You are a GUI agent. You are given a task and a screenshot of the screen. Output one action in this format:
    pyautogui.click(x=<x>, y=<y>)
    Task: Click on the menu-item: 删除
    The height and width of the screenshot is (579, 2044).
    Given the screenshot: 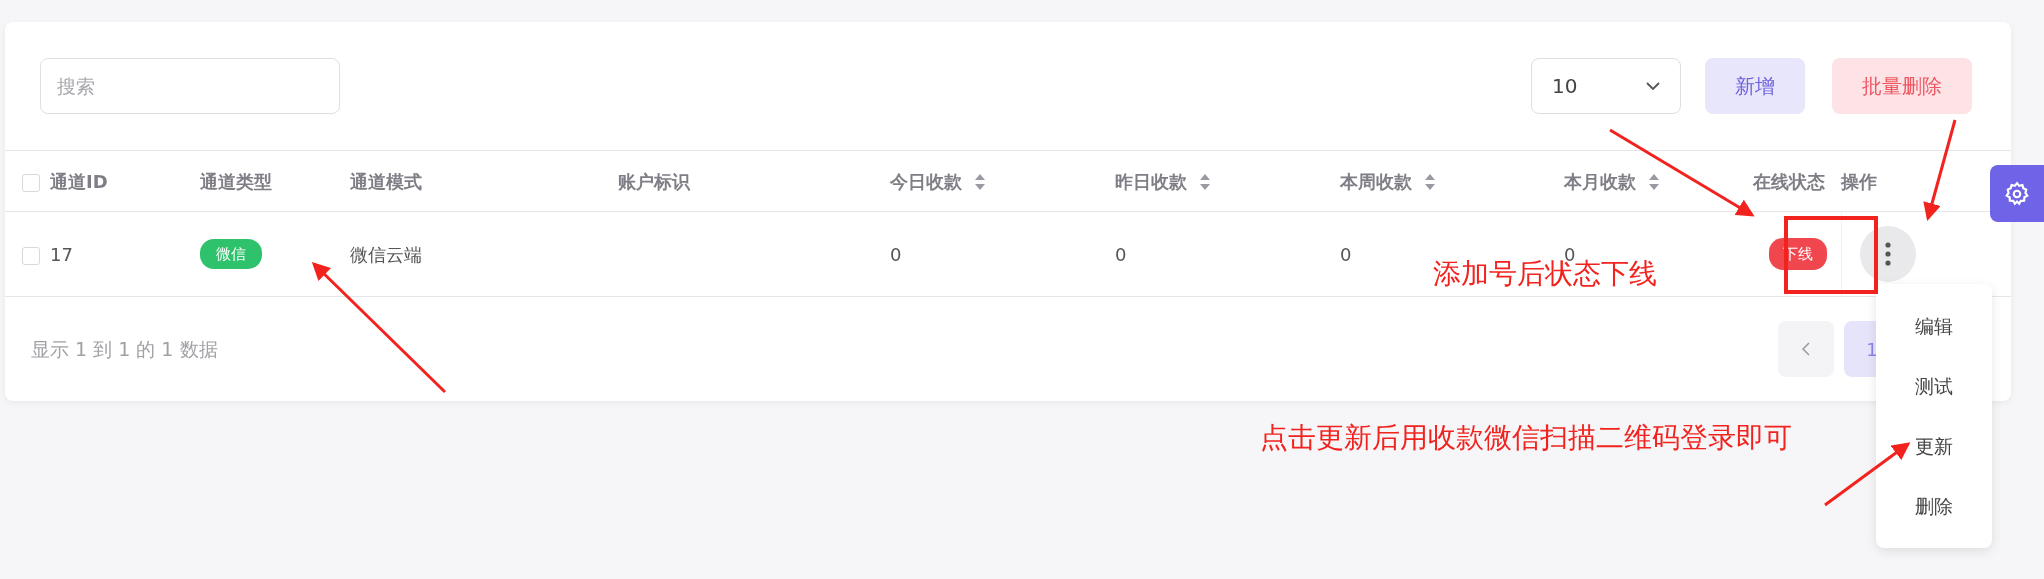 What is the action you would take?
    pyautogui.click(x=1934, y=506)
    